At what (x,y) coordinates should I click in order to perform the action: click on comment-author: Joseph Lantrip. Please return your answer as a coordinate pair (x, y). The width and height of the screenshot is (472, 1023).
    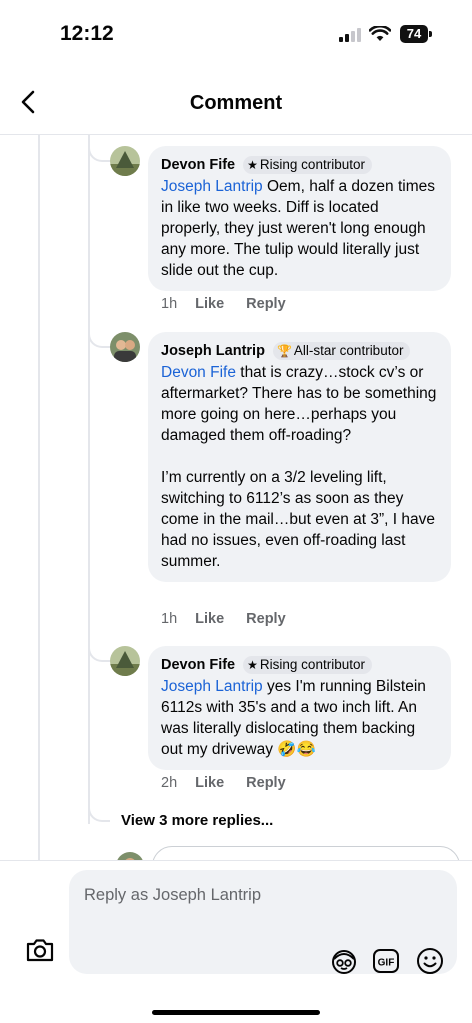
    Looking at the image, I should click on (213, 351).